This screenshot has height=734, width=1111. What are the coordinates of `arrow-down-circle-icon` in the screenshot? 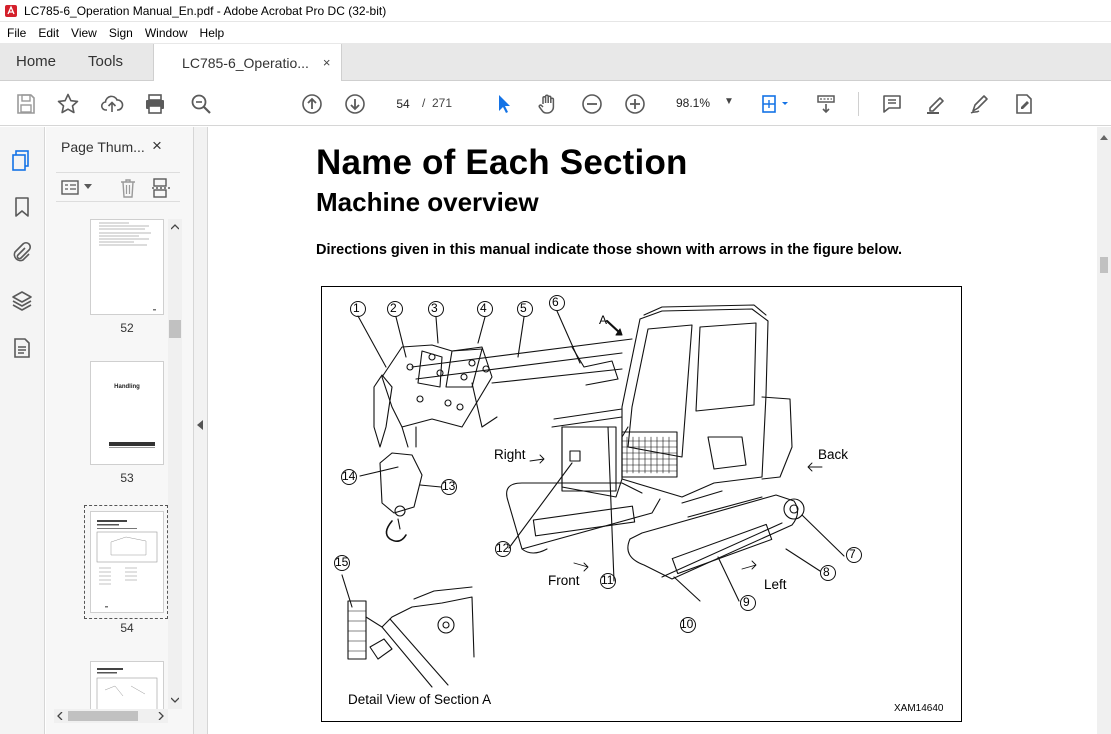 It's located at (355, 104).